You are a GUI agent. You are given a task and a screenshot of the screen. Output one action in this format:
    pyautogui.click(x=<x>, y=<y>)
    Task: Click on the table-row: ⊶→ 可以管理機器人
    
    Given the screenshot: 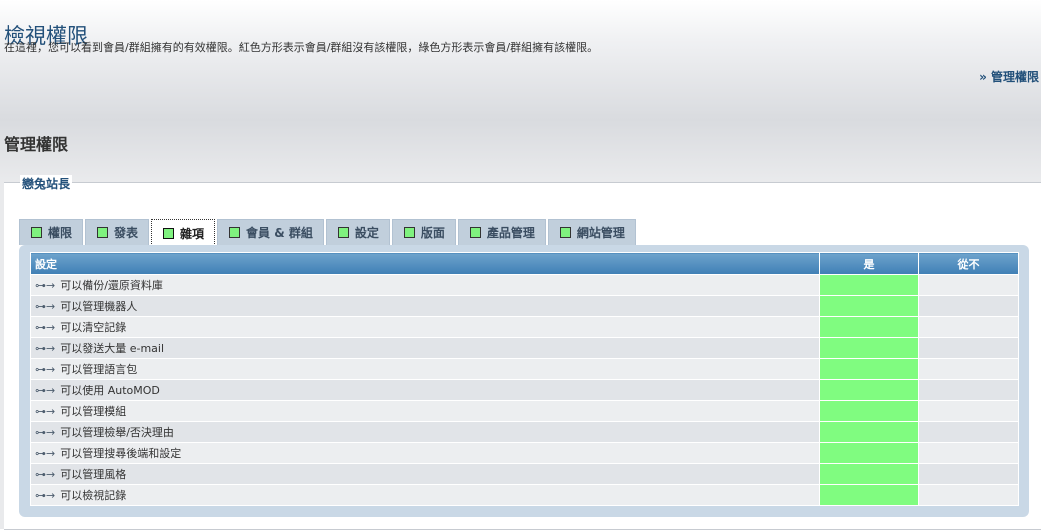 What is the action you would take?
    pyautogui.click(x=524, y=306)
    